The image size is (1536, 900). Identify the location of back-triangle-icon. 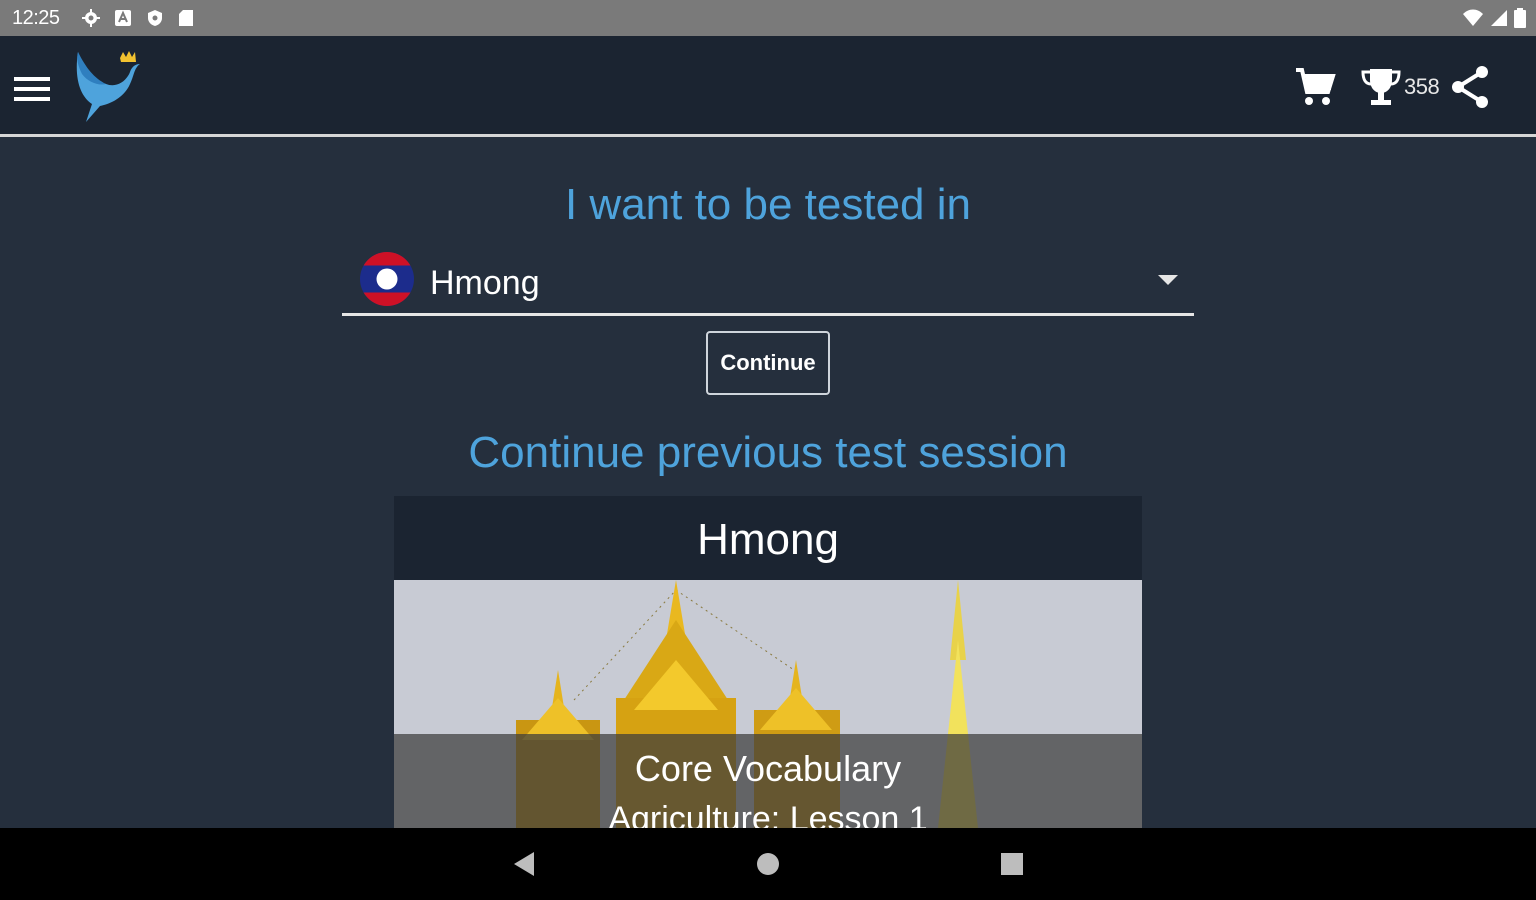
(524, 864).